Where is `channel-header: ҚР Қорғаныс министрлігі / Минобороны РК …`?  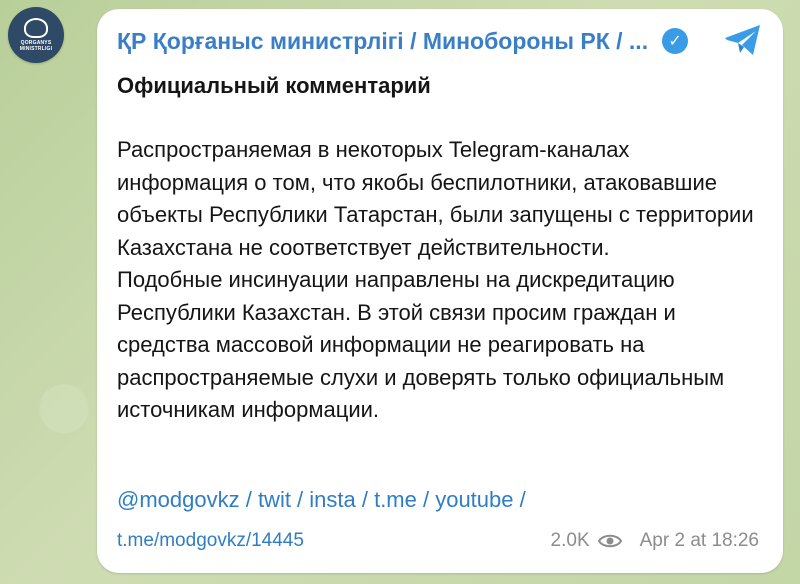 channel-header: ҚР Қорғаныс министрлігі / Минобороны РК … is located at coordinates (437, 41).